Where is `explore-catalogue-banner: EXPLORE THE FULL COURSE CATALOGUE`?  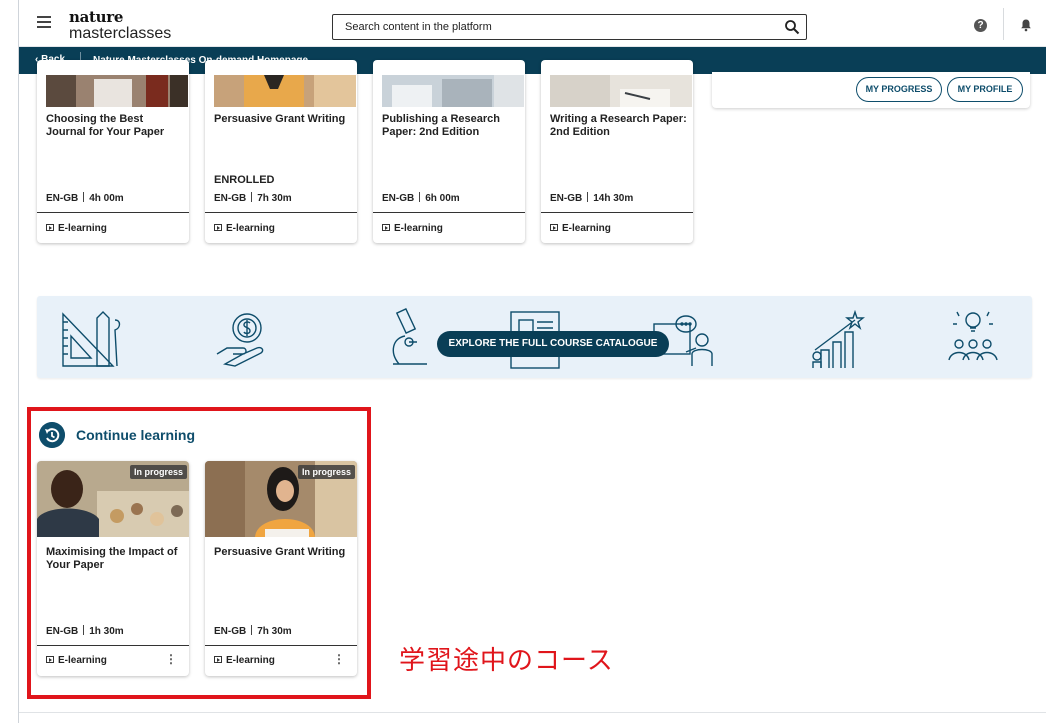
explore-catalogue-banner: EXPLORE THE FULL COURSE CATALOGUE is located at coordinates (534, 337).